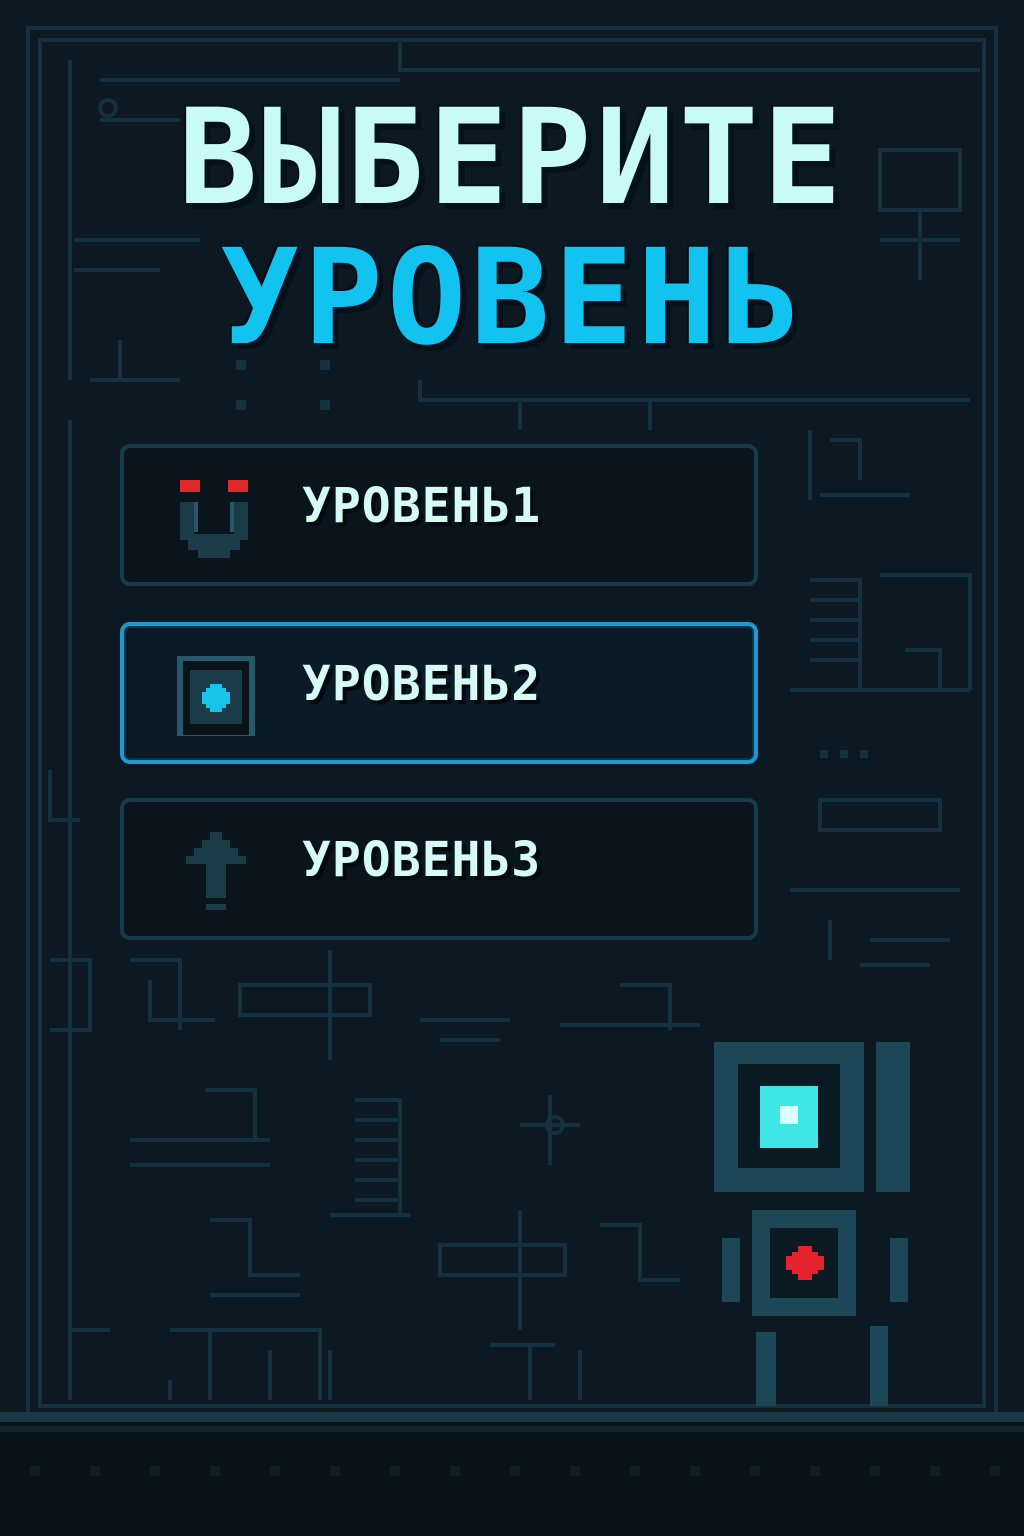 The image size is (1024, 1536). I want to click on title-line-1: ВЫБЕРИТЕ, so click(512, 158).